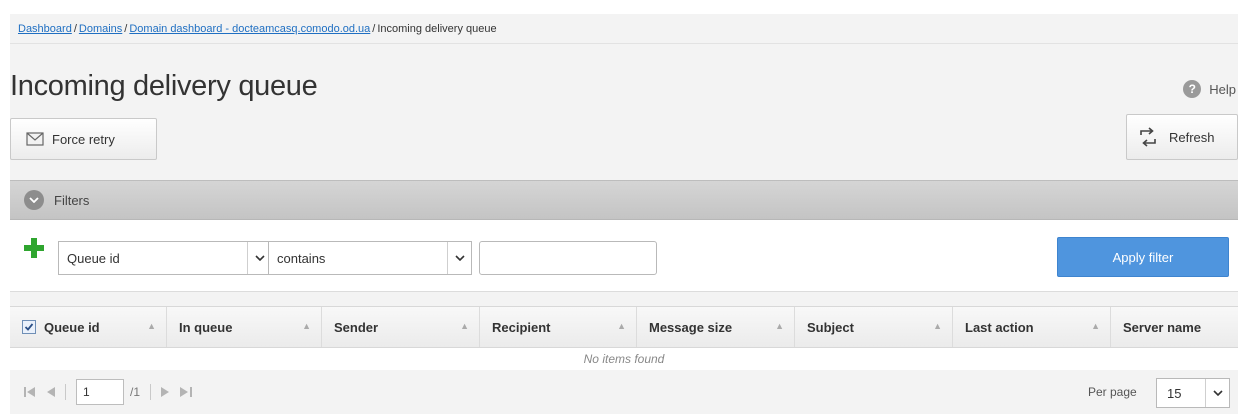 The height and width of the screenshot is (414, 1238). Describe the element at coordinates (1192, 89) in the screenshot. I see `help-icon: ?` at that location.